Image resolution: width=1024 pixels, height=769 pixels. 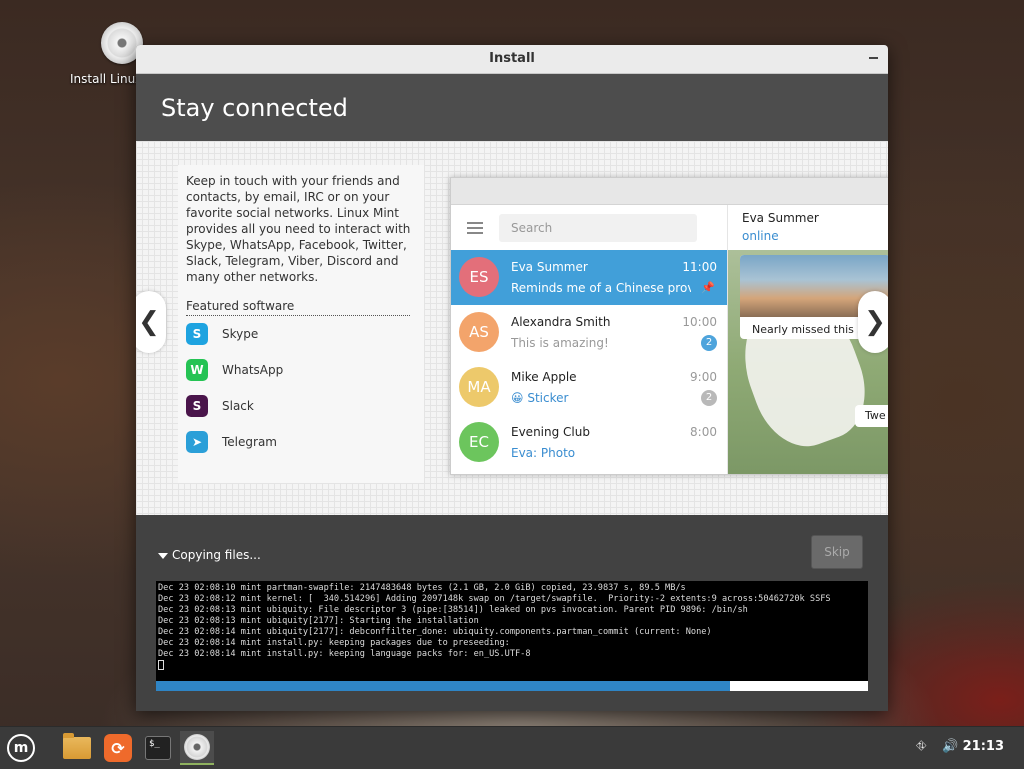 What do you see at coordinates (475, 228) in the screenshot?
I see `menu-icon` at bounding box center [475, 228].